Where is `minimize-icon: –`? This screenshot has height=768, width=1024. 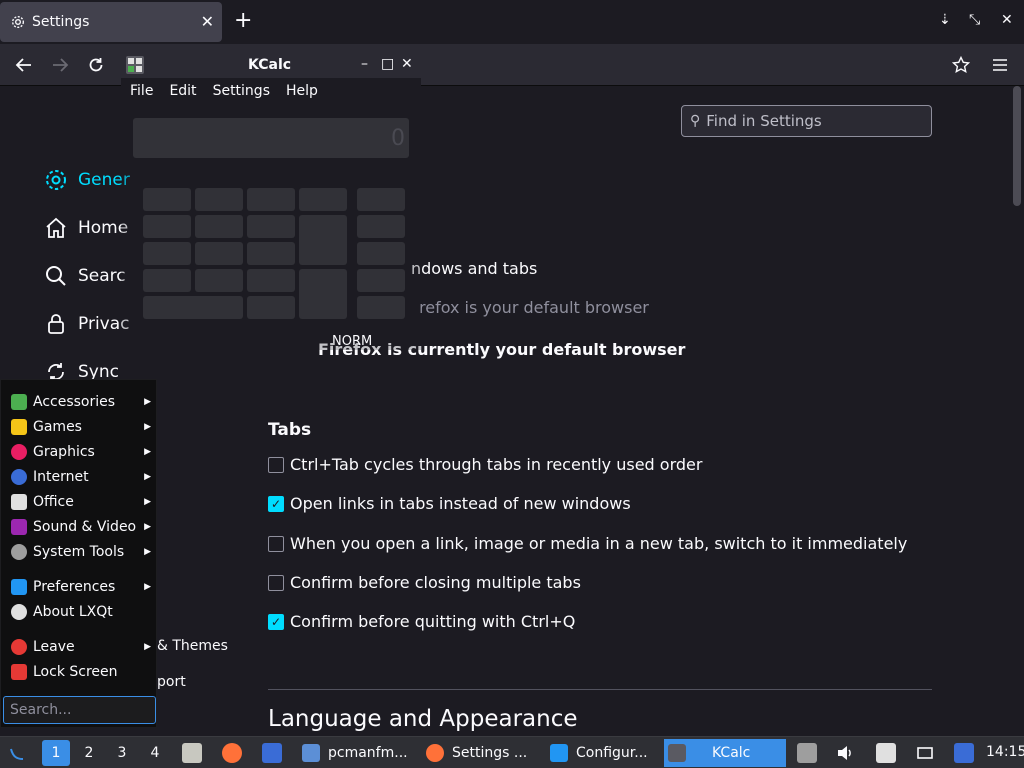 minimize-icon: – is located at coordinates (364, 64).